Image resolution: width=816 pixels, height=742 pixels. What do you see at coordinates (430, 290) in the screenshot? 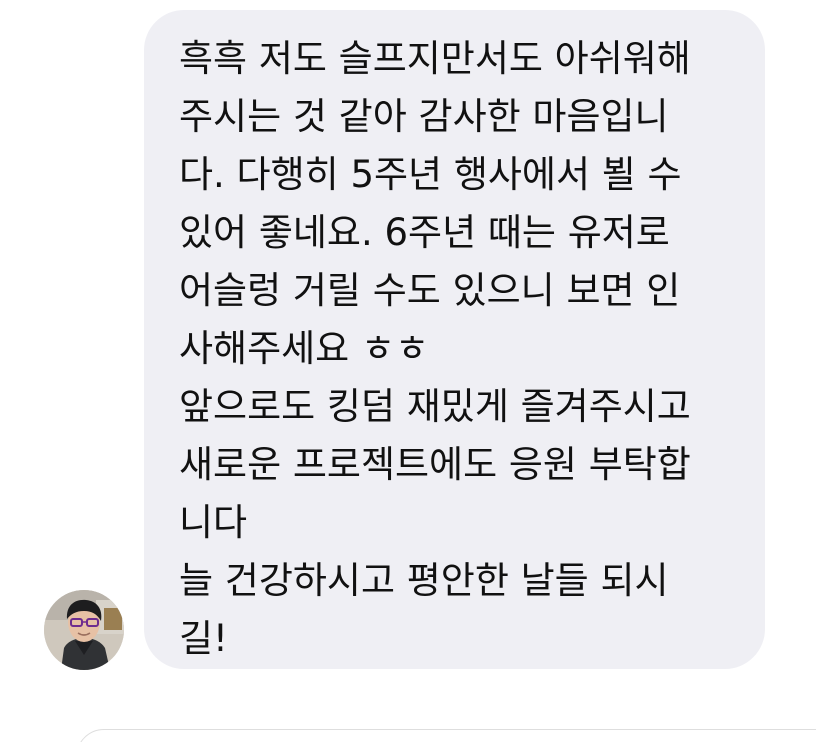
I see `message-line: 어슬렁 거릴 수도 있으니 보면 인` at bounding box center [430, 290].